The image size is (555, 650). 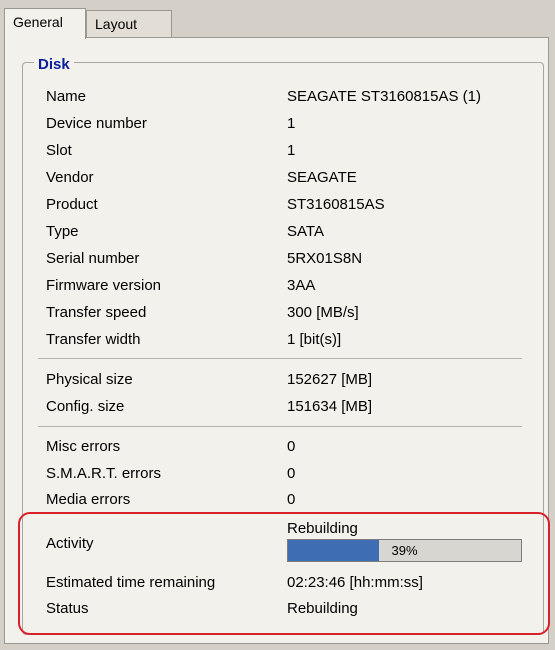 What do you see at coordinates (104, 473) in the screenshot?
I see `info-label: S.M.A.R.T. errors` at bounding box center [104, 473].